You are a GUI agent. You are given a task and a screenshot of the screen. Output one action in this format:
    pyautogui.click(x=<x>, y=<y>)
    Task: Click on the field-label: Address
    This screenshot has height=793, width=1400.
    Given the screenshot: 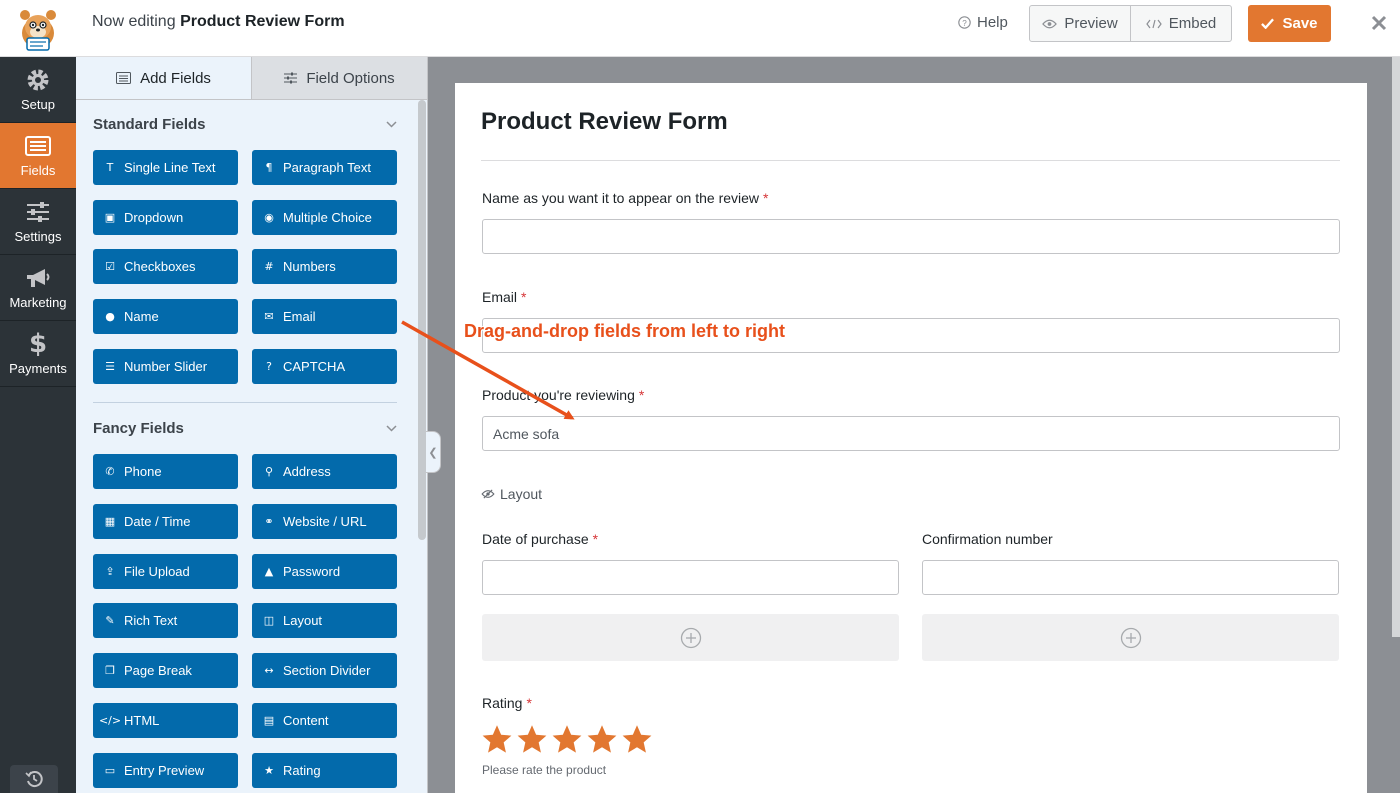 What is the action you would take?
    pyautogui.click(x=307, y=471)
    